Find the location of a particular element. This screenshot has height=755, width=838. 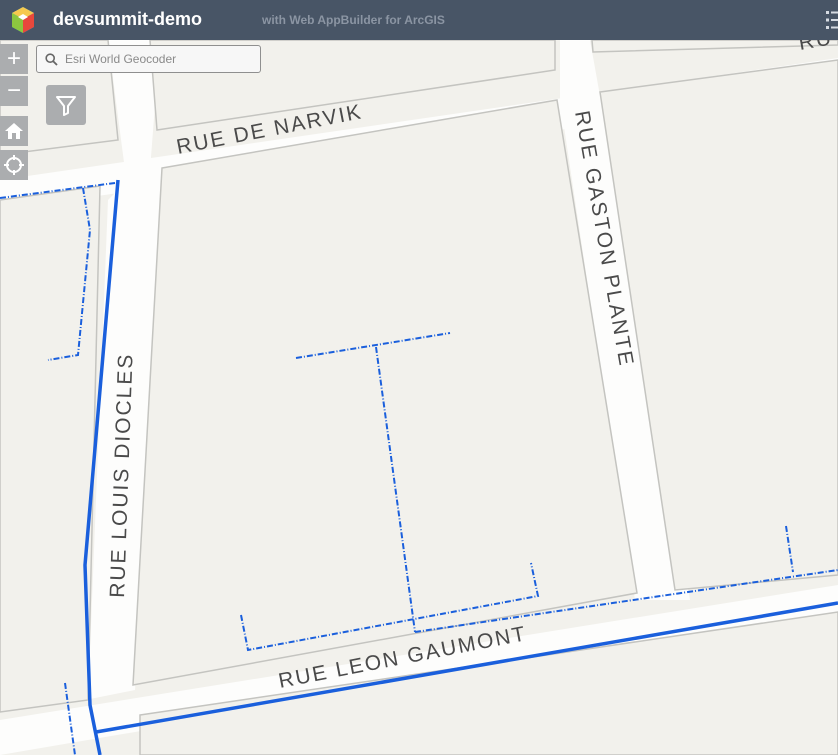

locate-icon is located at coordinates (14, 165).